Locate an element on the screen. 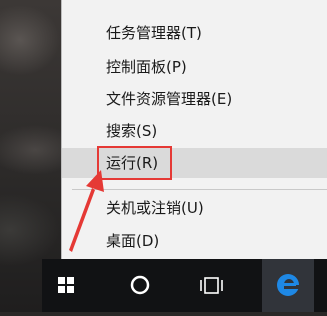 The height and width of the screenshot is (316, 327). windows-start-icon is located at coordinates (66, 285).